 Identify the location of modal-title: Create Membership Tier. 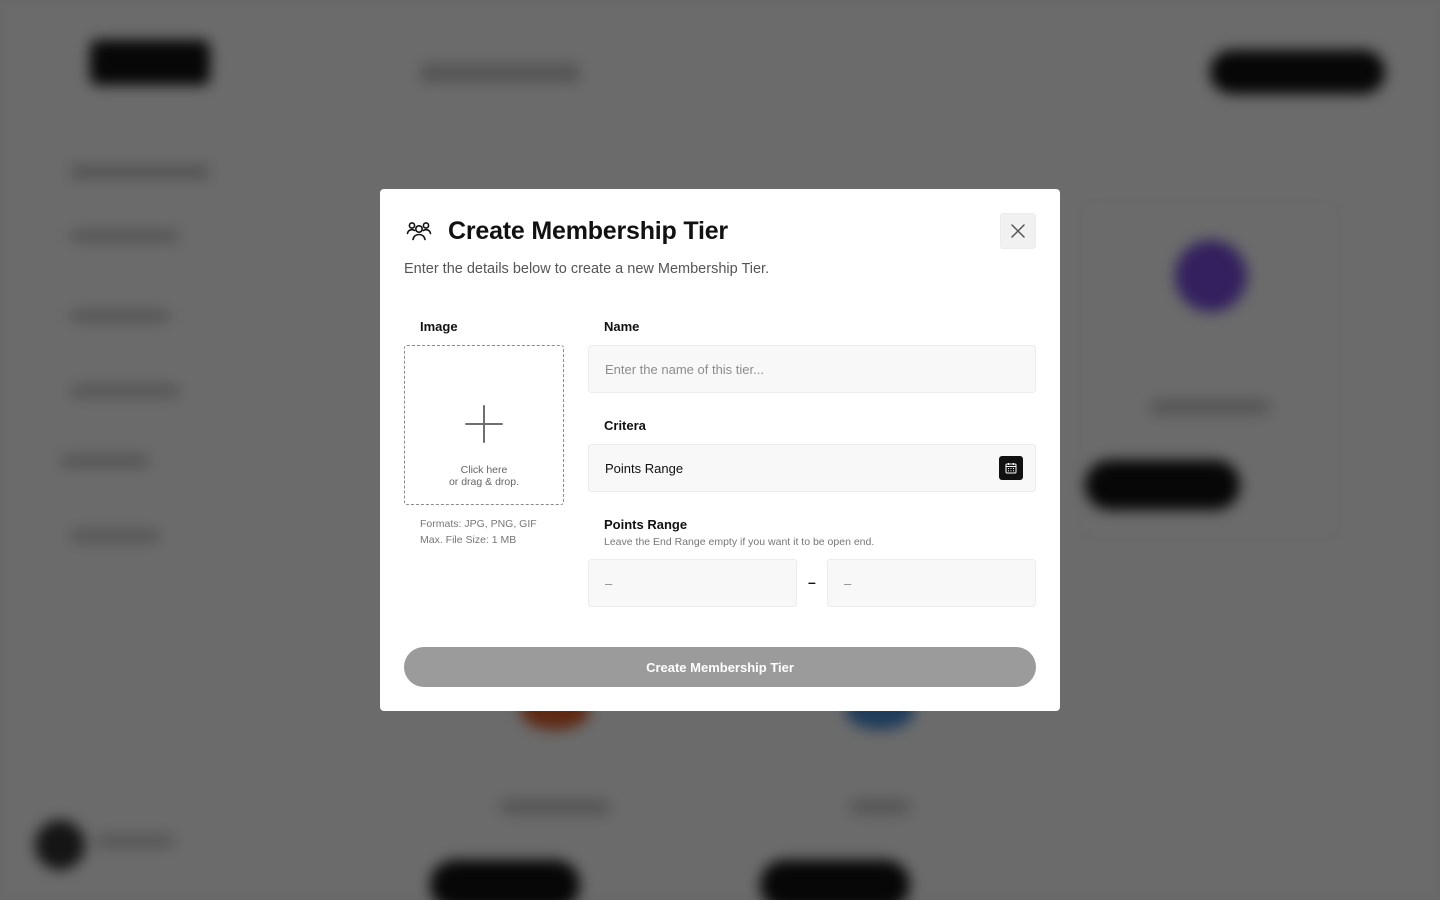
(588, 230).